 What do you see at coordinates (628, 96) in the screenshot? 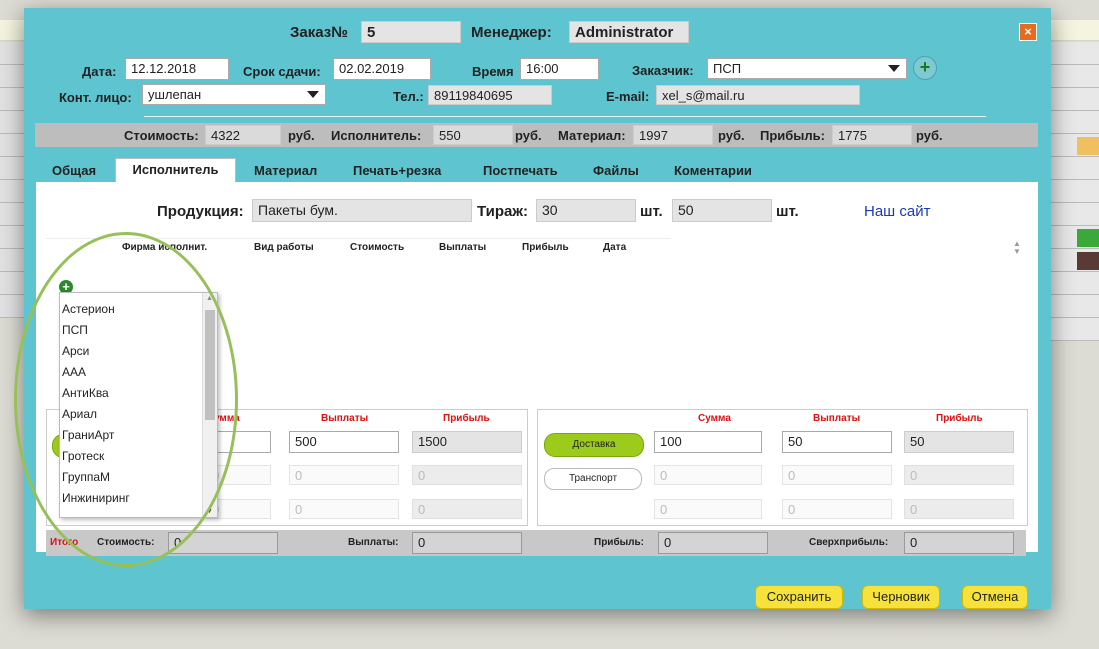
I see `email-label: E-mail:` at bounding box center [628, 96].